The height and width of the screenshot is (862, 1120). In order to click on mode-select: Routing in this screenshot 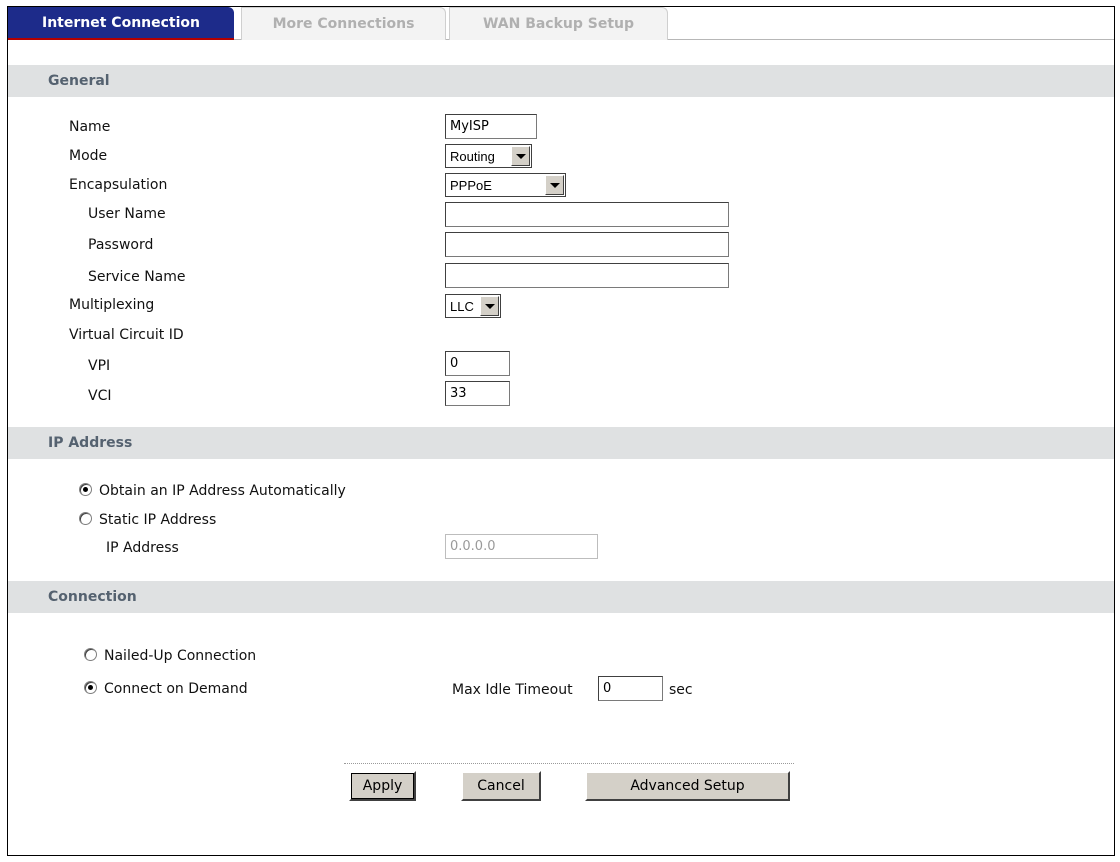, I will do `click(488, 156)`.